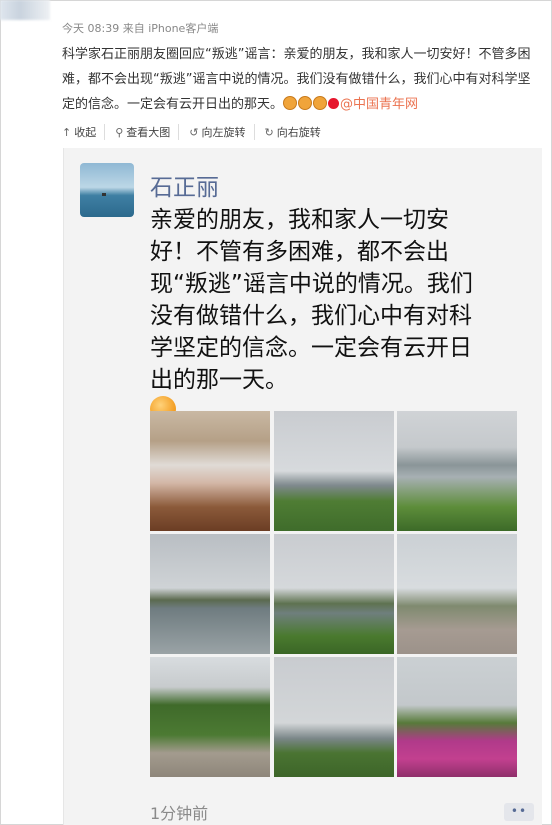  Describe the element at coordinates (457, 717) in the screenshot. I see `photo-flowers` at that location.